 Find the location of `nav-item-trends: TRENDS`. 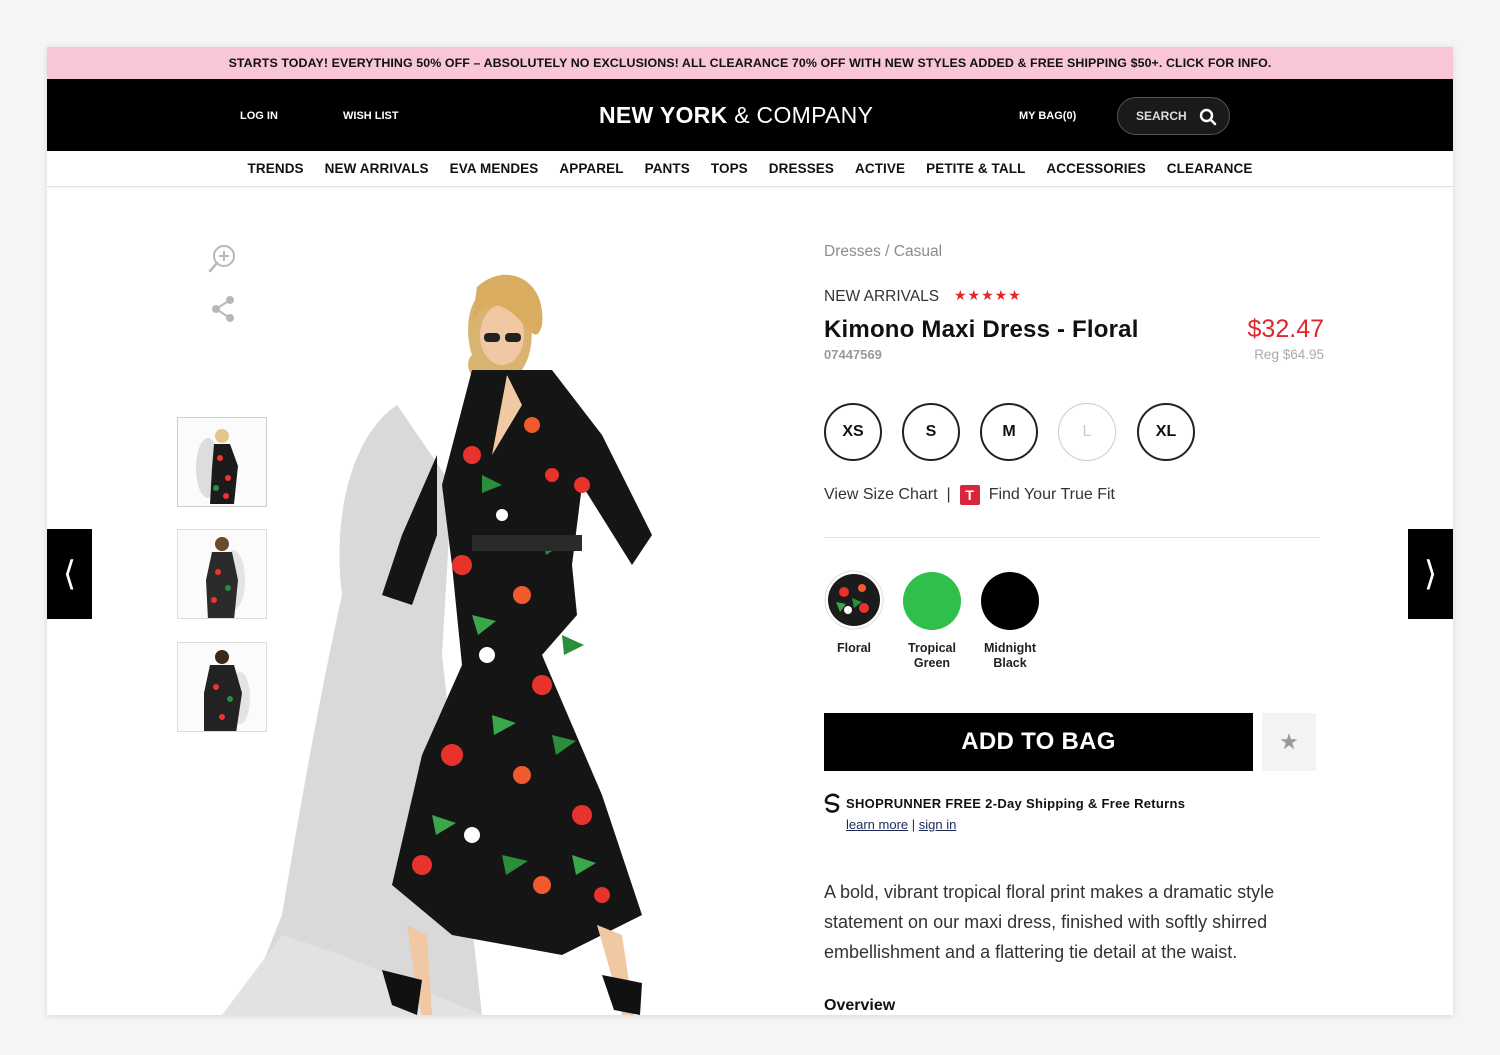

nav-item-trends: TRENDS is located at coordinates (276, 168).